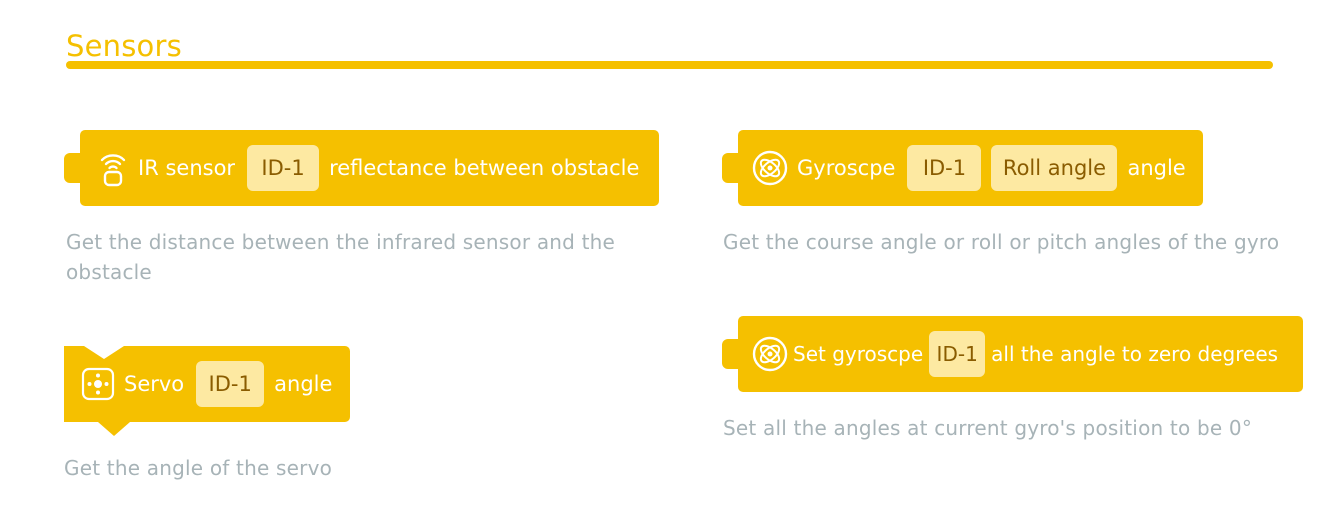 The height and width of the screenshot is (506, 1334). Describe the element at coordinates (669, 65) in the screenshot. I see `section-divider` at that location.